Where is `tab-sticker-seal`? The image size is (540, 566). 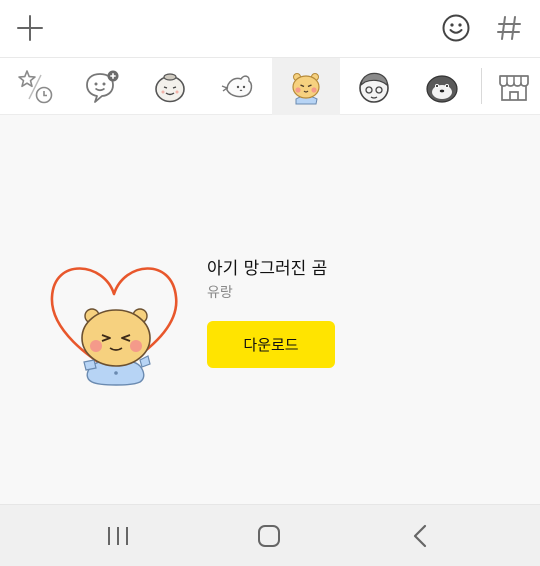
tab-sticker-seal is located at coordinates (442, 86).